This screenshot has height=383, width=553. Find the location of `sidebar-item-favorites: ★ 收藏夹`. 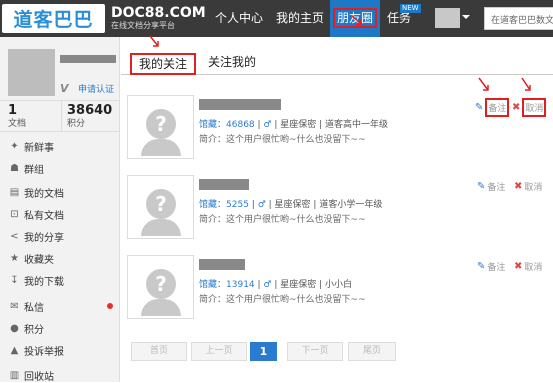

sidebar-item-favorites: ★ 收藏夹 is located at coordinates (31, 258).